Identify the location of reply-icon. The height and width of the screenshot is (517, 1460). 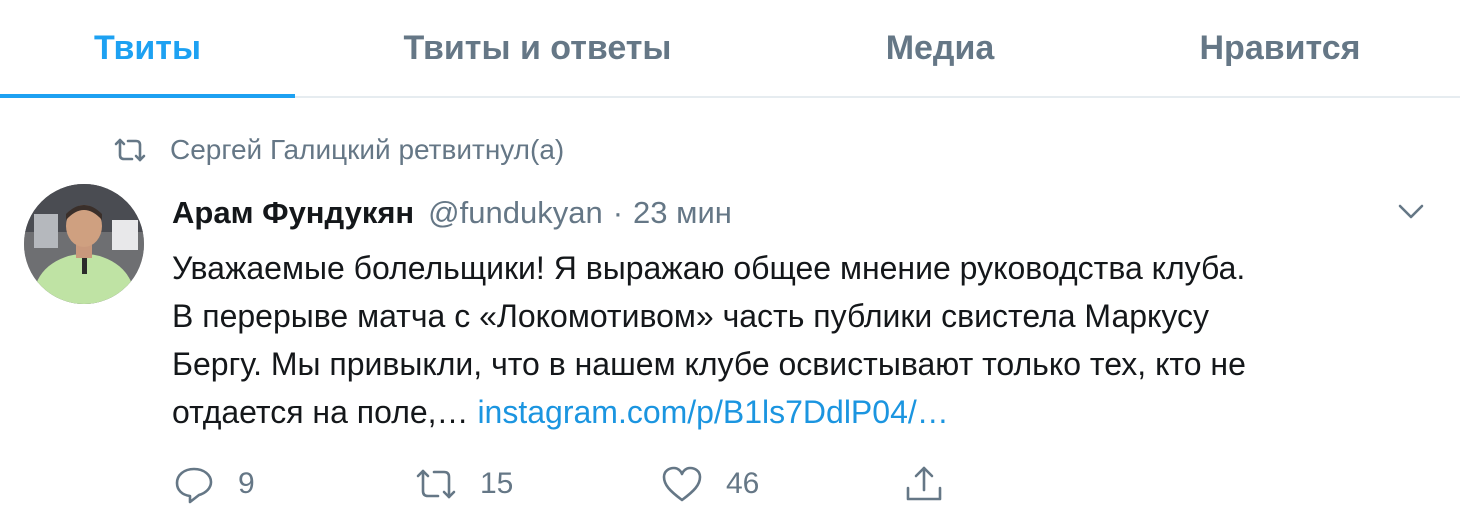
(194, 485).